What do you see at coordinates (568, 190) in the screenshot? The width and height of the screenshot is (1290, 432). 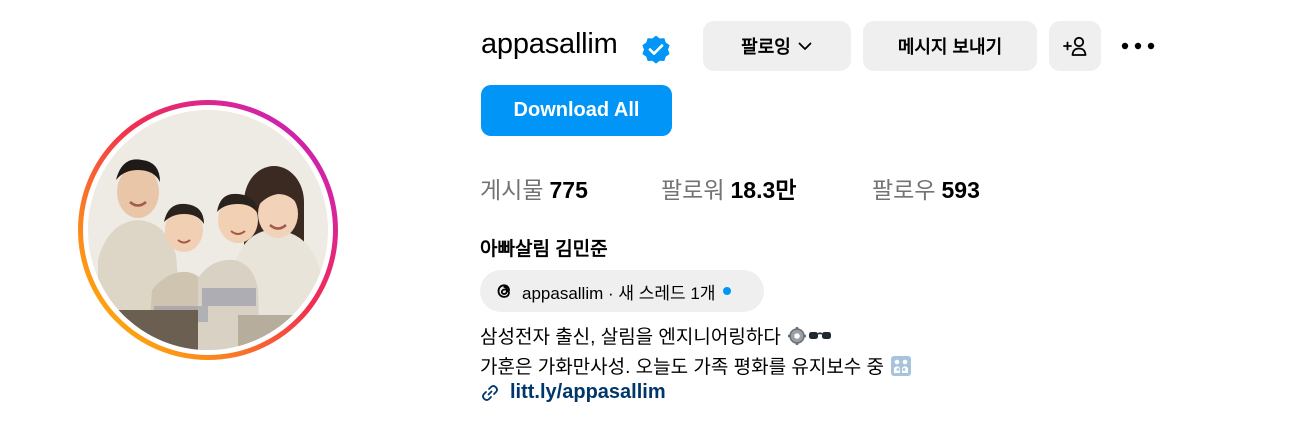 I see `stat-posts-value: 775` at bounding box center [568, 190].